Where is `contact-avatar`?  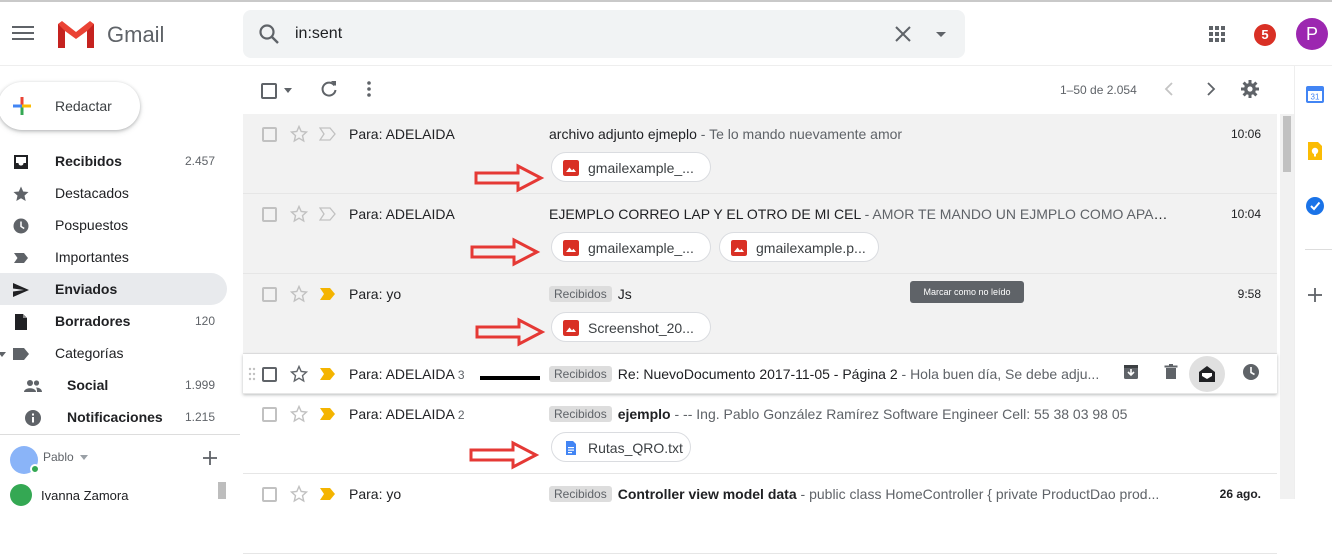
contact-avatar is located at coordinates (21, 495).